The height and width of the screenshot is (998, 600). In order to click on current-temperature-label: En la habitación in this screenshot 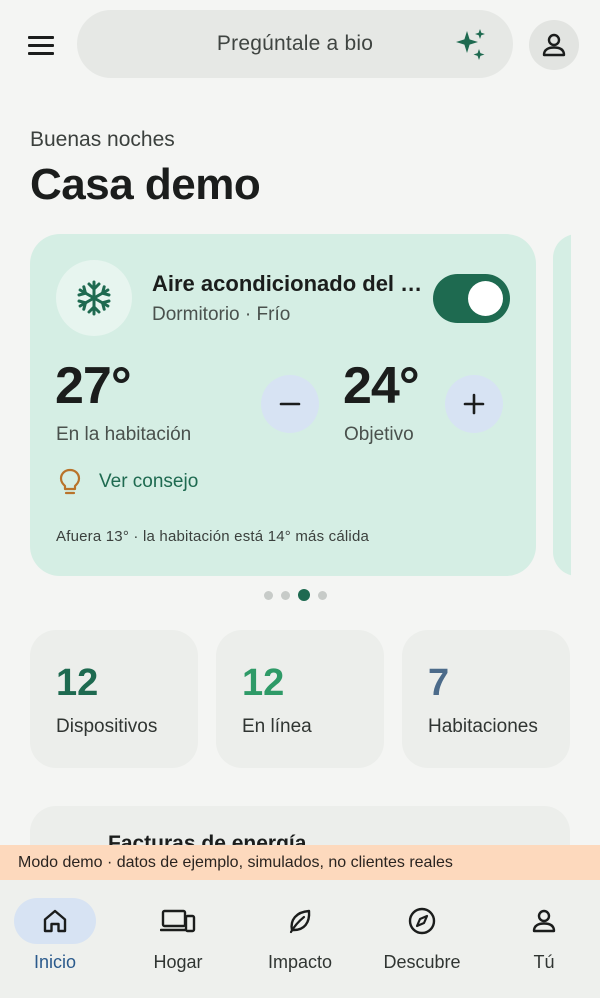, I will do `click(124, 434)`.